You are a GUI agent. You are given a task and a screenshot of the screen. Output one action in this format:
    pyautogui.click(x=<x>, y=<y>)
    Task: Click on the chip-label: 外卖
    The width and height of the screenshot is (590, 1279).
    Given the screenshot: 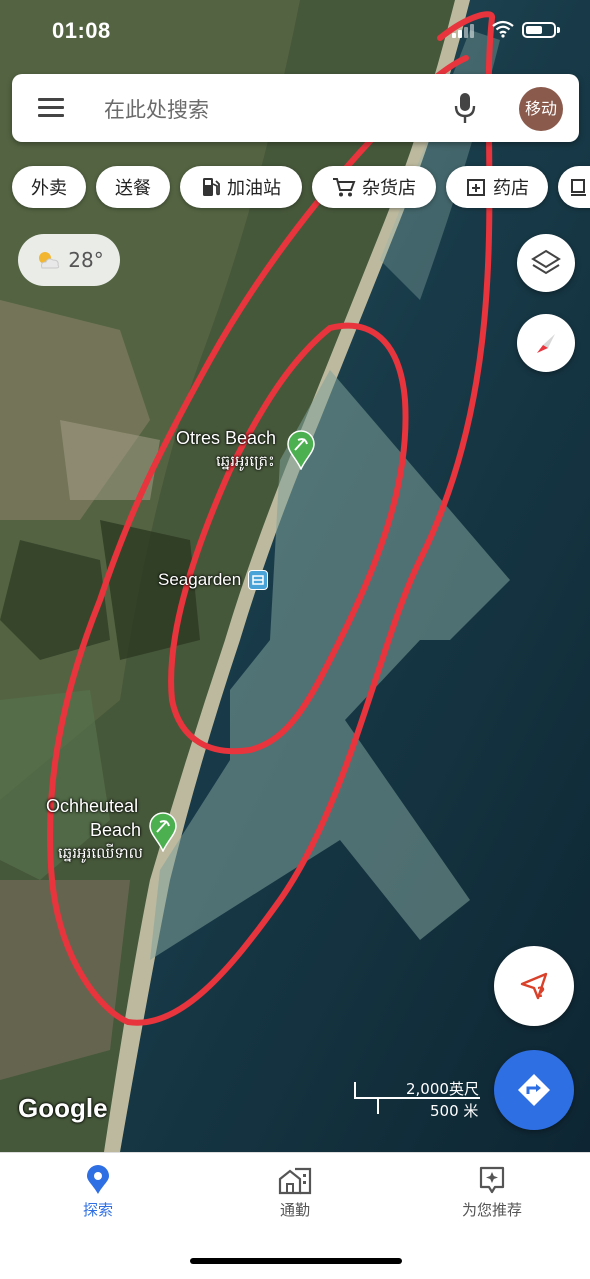 What is the action you would take?
    pyautogui.click(x=49, y=188)
    